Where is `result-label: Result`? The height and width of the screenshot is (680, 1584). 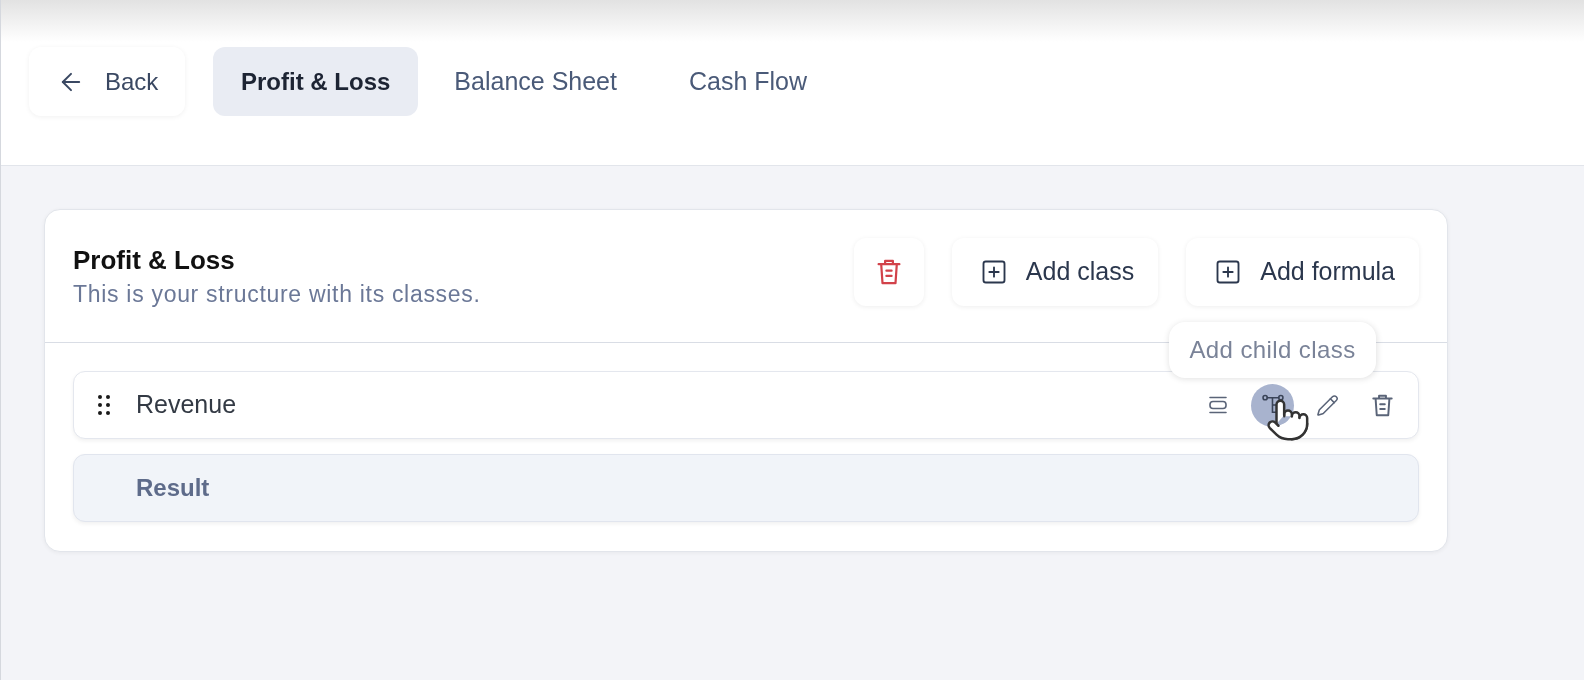
result-label: Result is located at coordinates (173, 488).